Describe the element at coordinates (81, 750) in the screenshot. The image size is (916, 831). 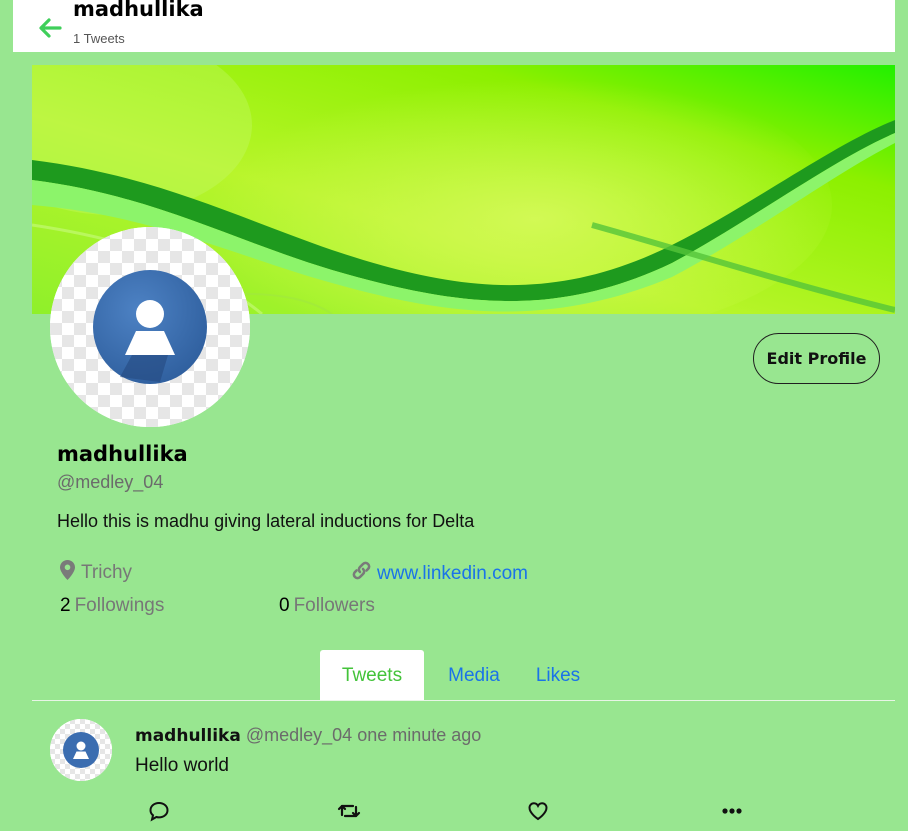
I see `tweet-avatar` at that location.